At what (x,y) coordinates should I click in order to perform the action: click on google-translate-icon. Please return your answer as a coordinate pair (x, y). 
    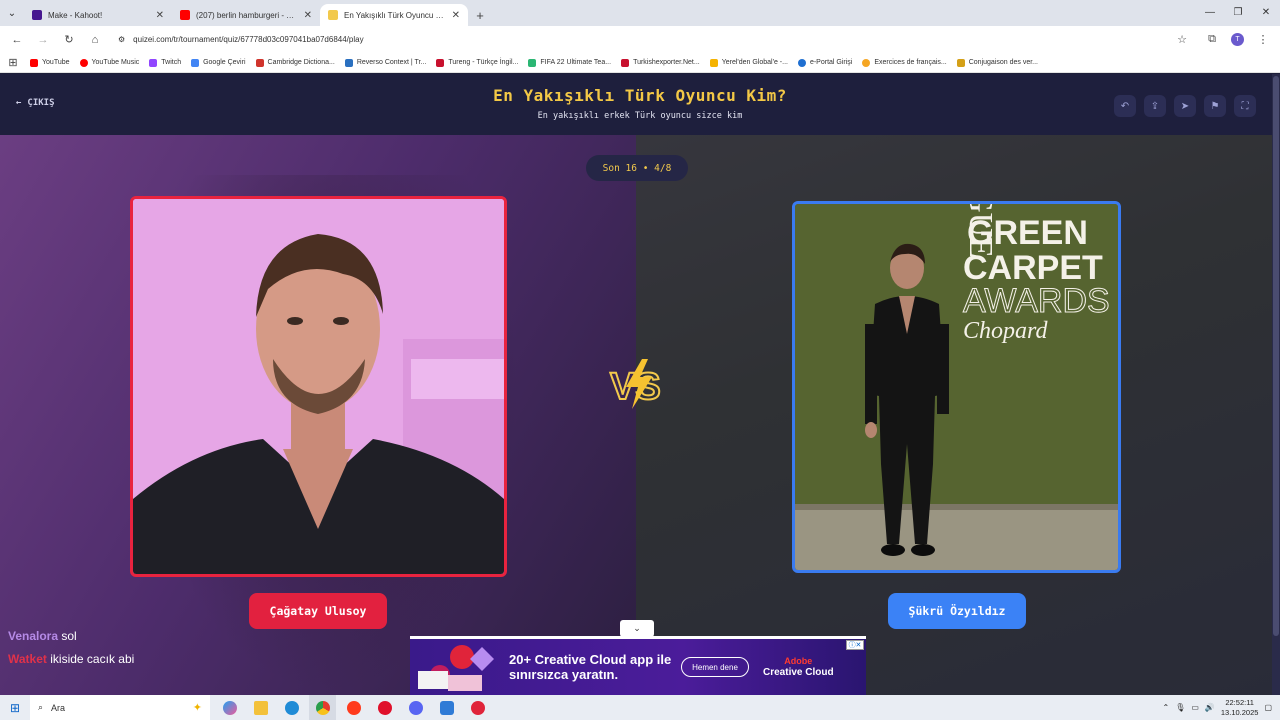
    Looking at the image, I should click on (195, 62).